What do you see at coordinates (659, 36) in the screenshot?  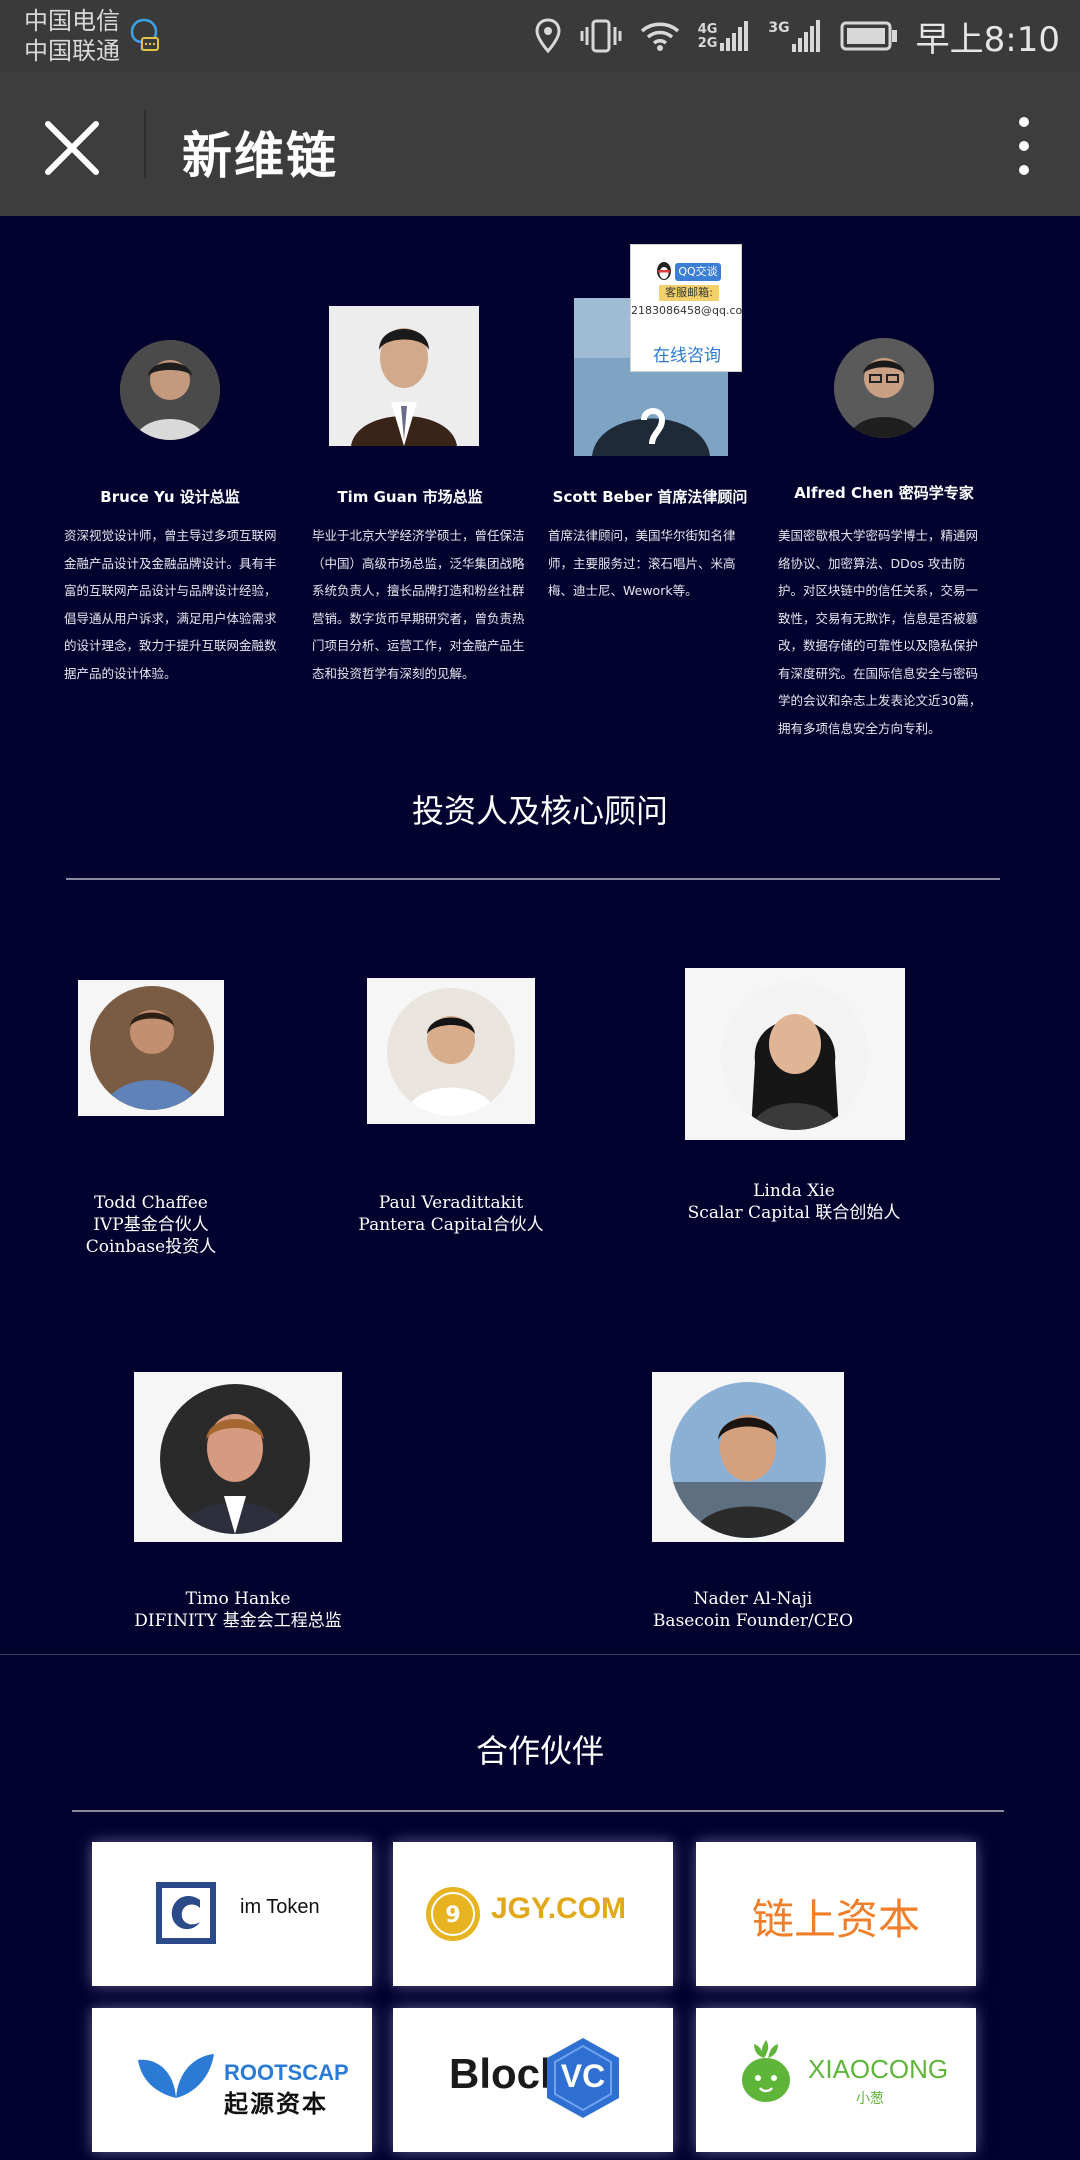 I see `wifi-icon` at bounding box center [659, 36].